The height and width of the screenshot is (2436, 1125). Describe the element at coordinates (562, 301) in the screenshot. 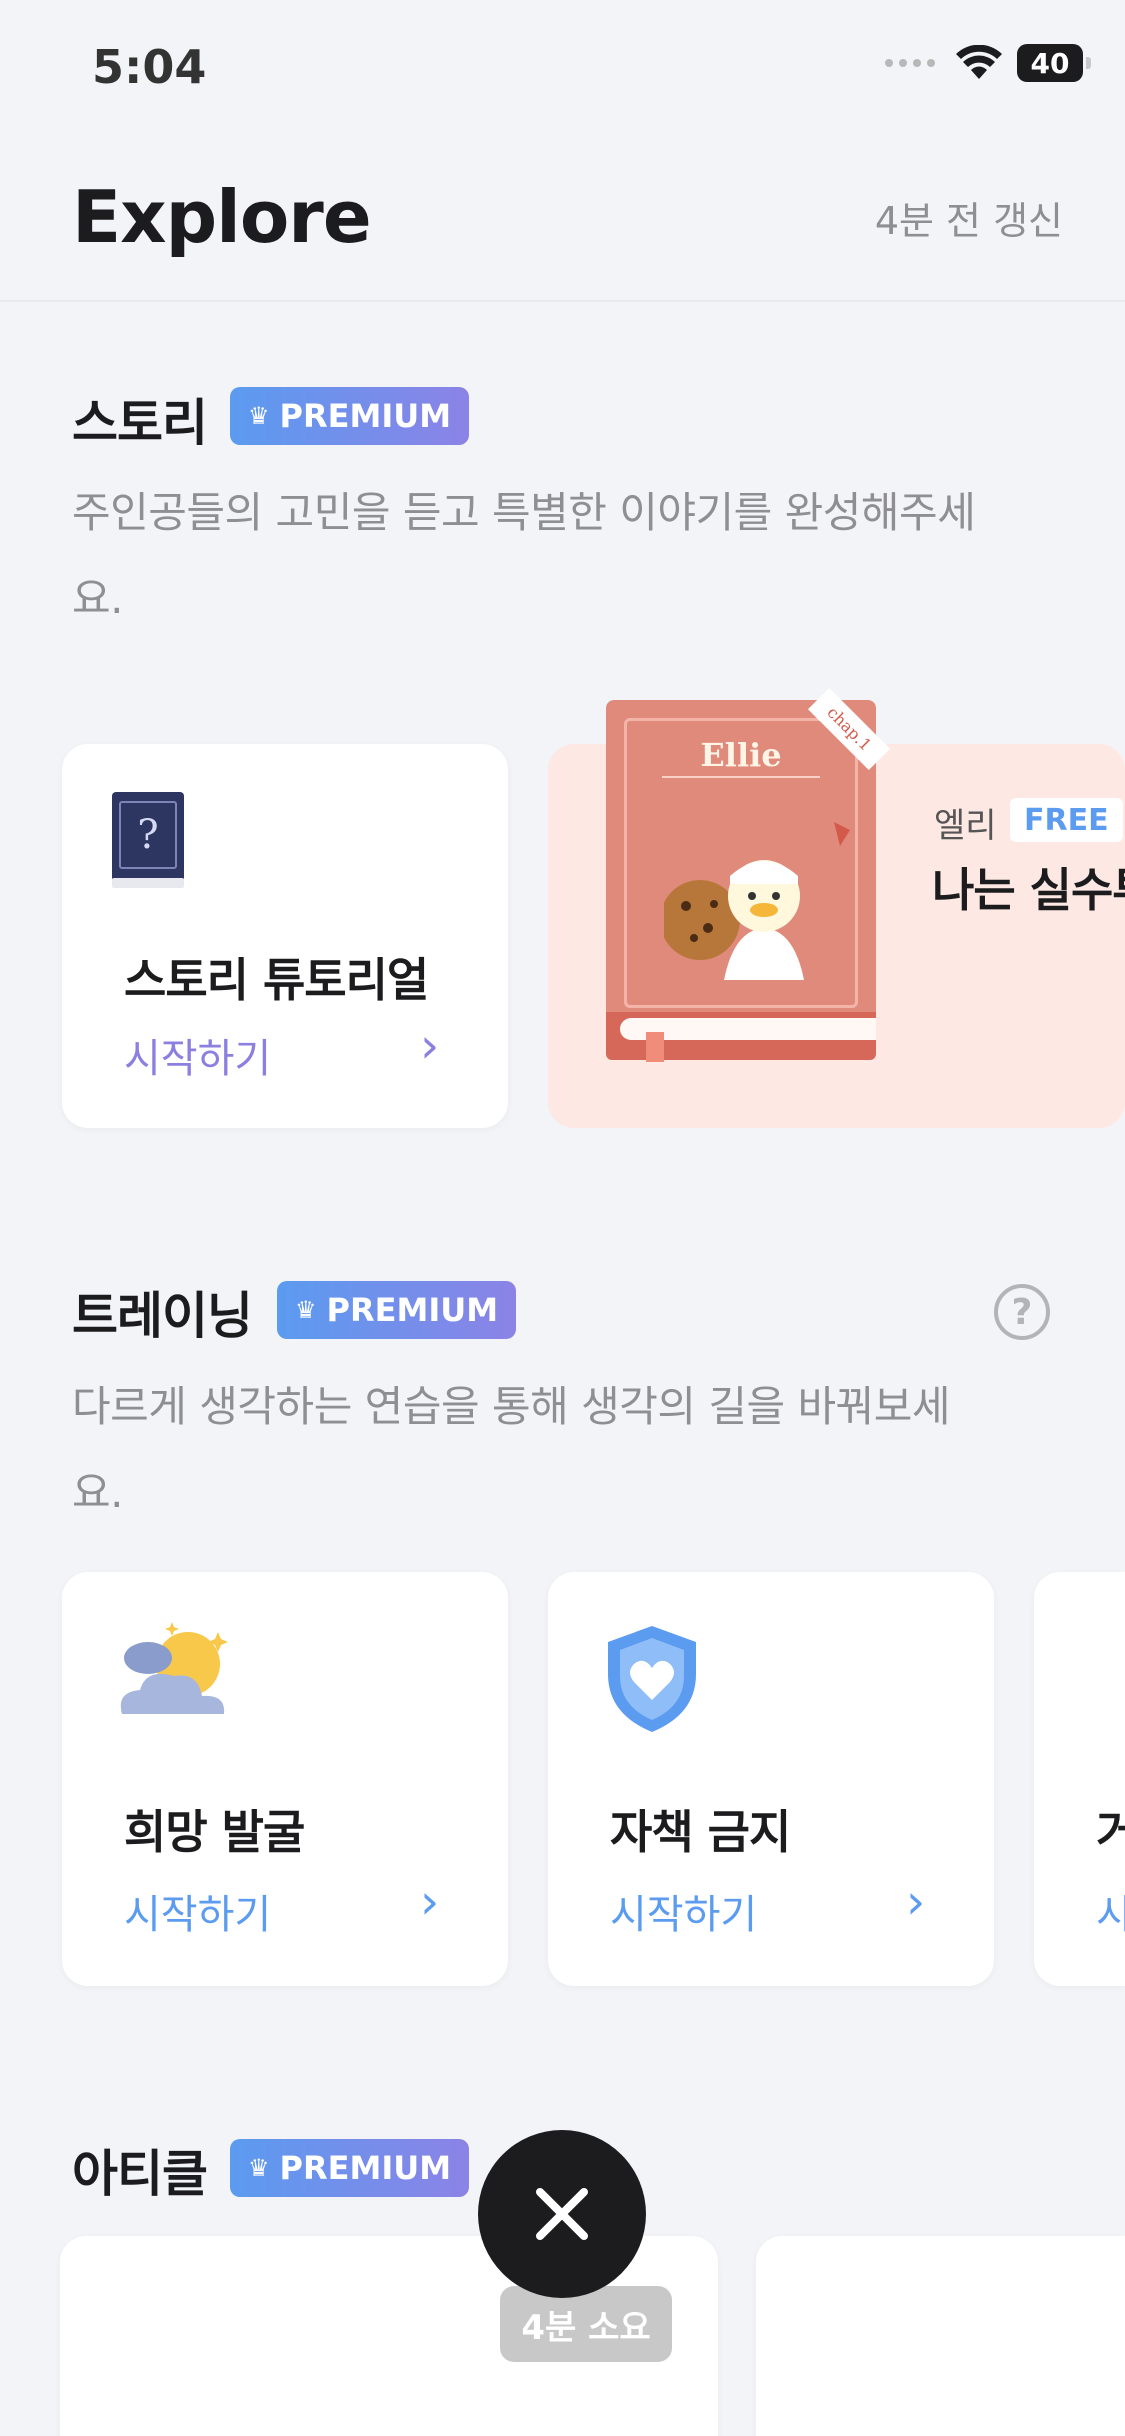

I see `header-divider` at that location.